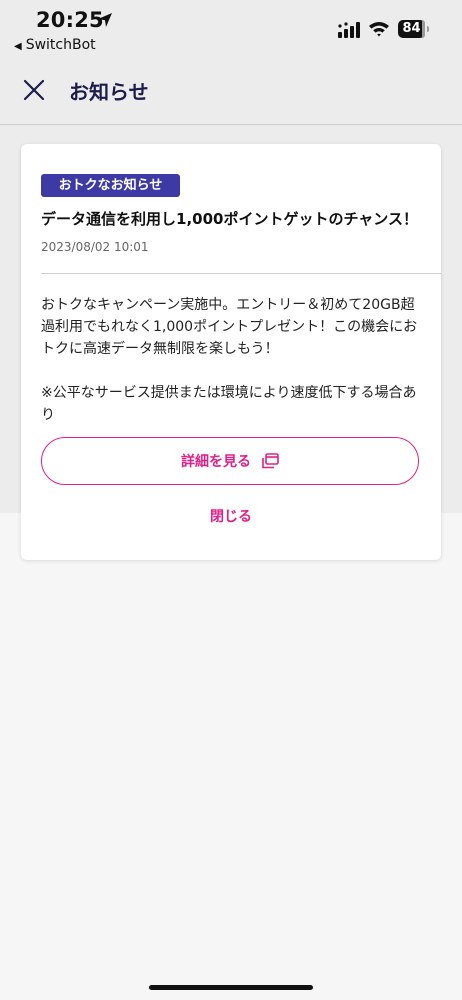  I want to click on view-details-button: 詳細を見る, so click(230, 461).